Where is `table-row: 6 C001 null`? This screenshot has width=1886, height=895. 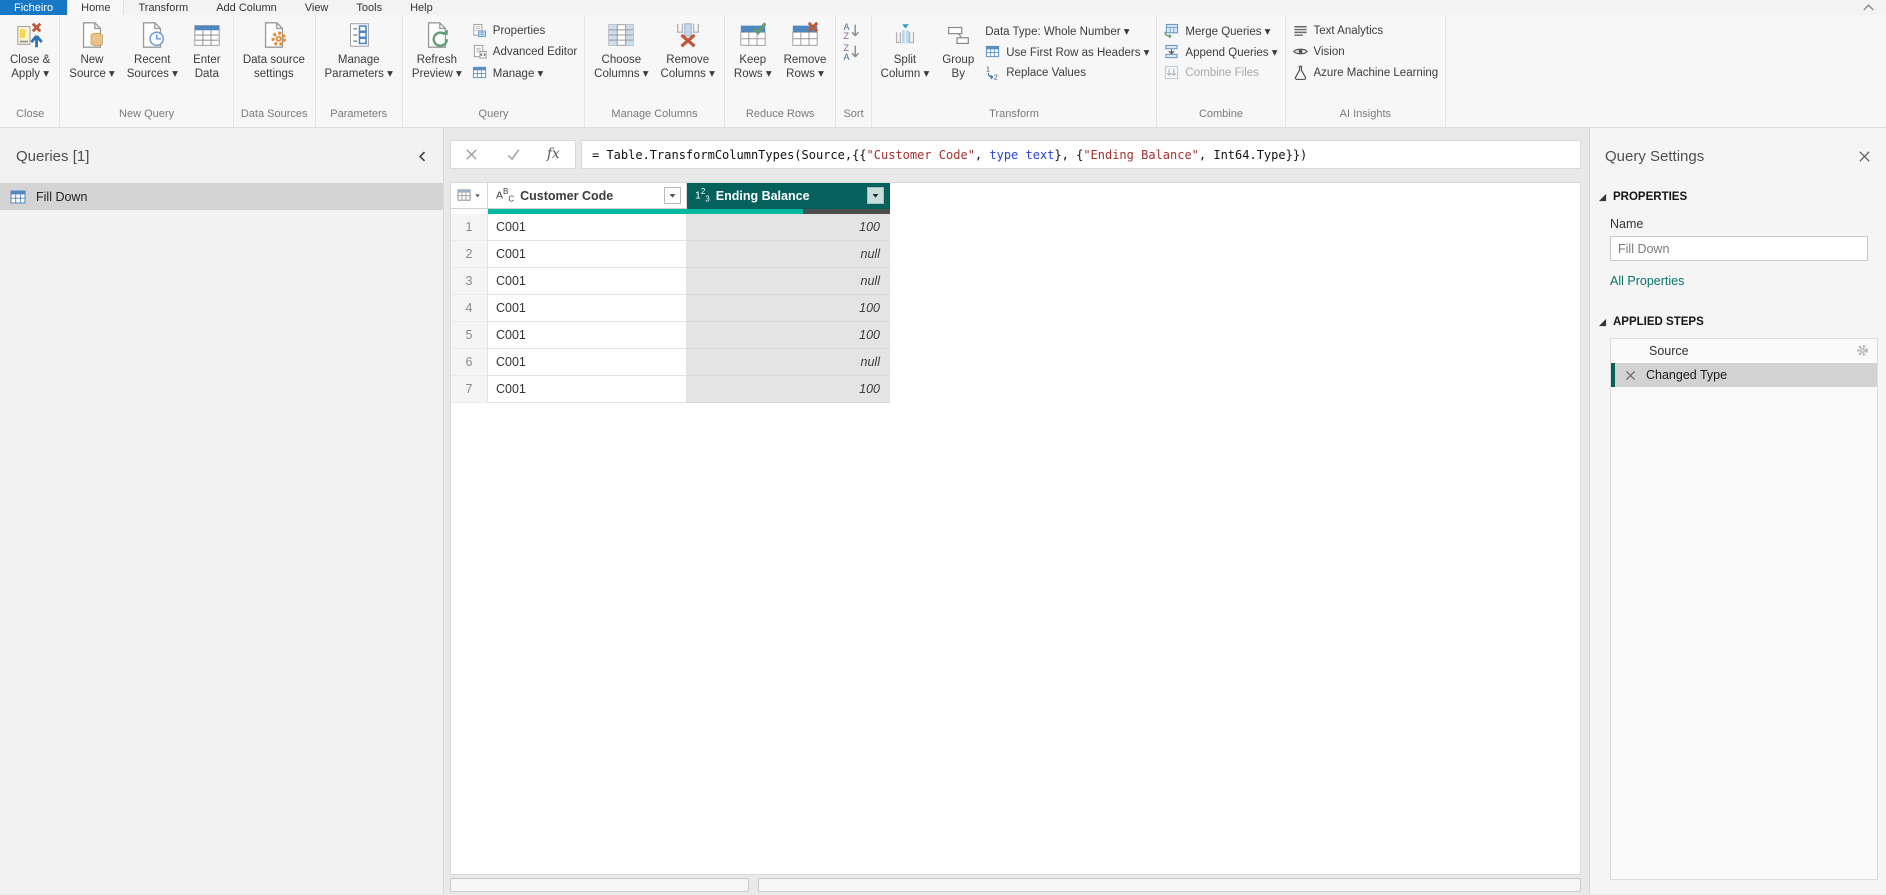 table-row: 6 C001 null is located at coordinates (1015, 362).